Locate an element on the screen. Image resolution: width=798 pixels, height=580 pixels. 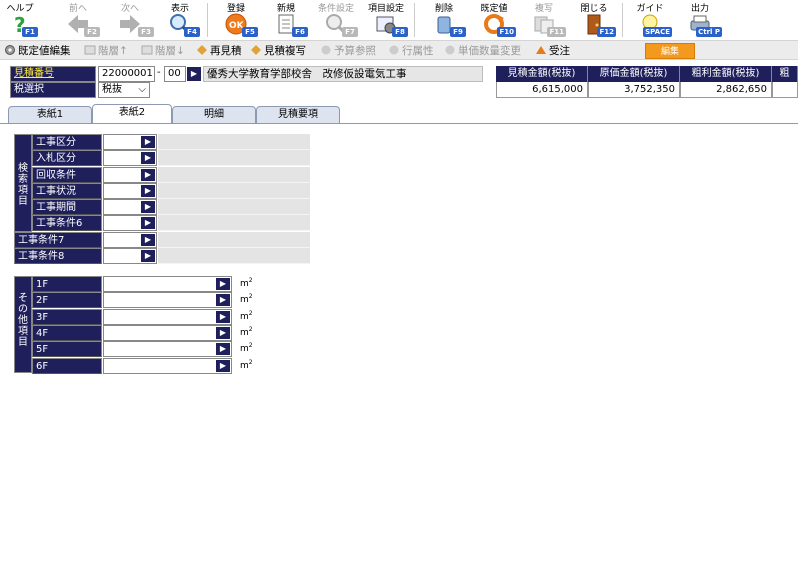
tab-cover2: 表紙2 is located at coordinates (132, 114).